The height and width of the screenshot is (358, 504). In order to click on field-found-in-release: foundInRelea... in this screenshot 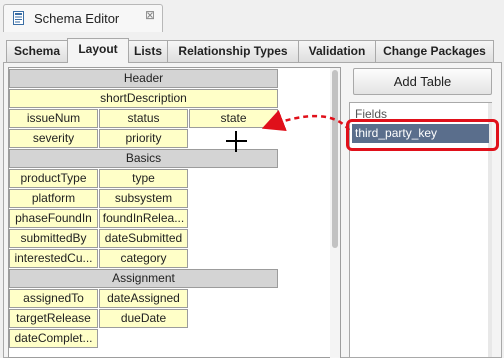, I will do `click(143, 218)`.